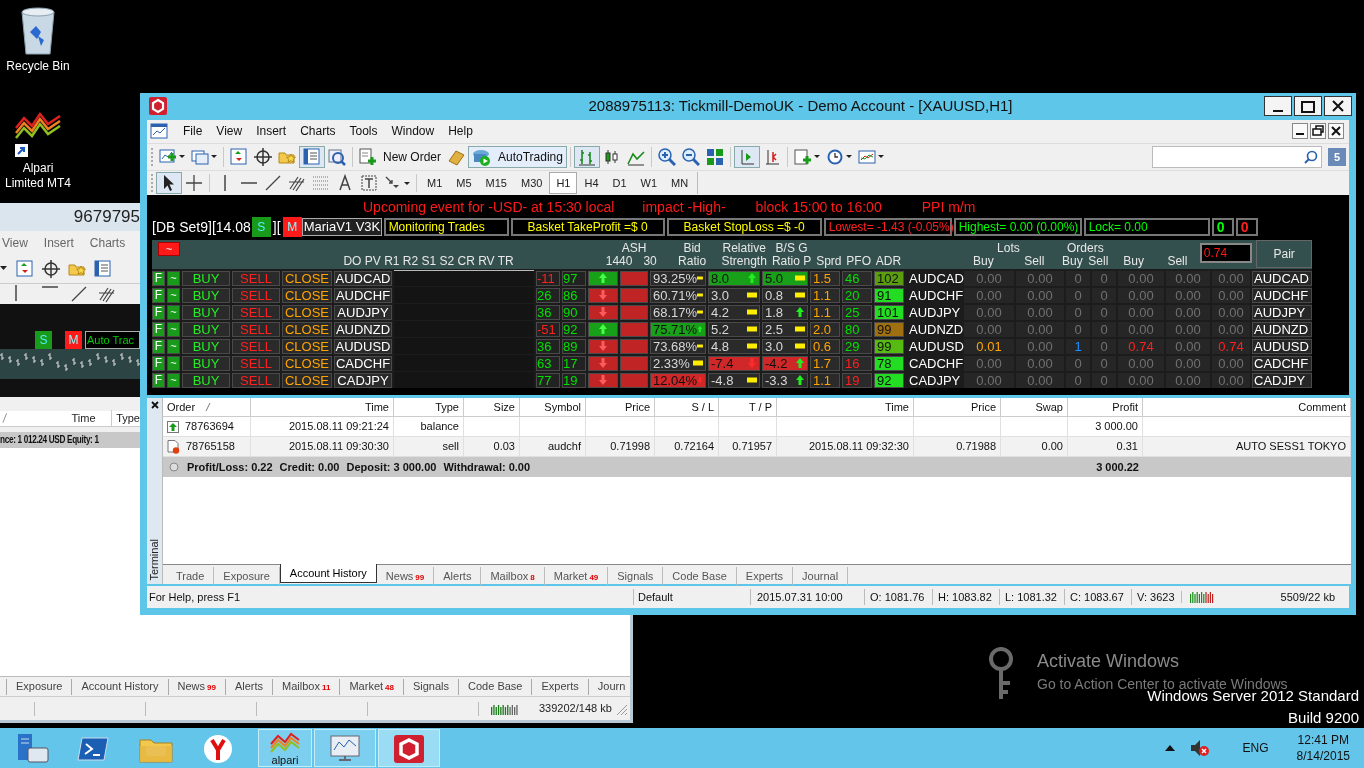 Image resolution: width=1364 pixels, height=768 pixels. Describe the element at coordinates (460, 131) in the screenshot. I see `menu-item: Help` at that location.